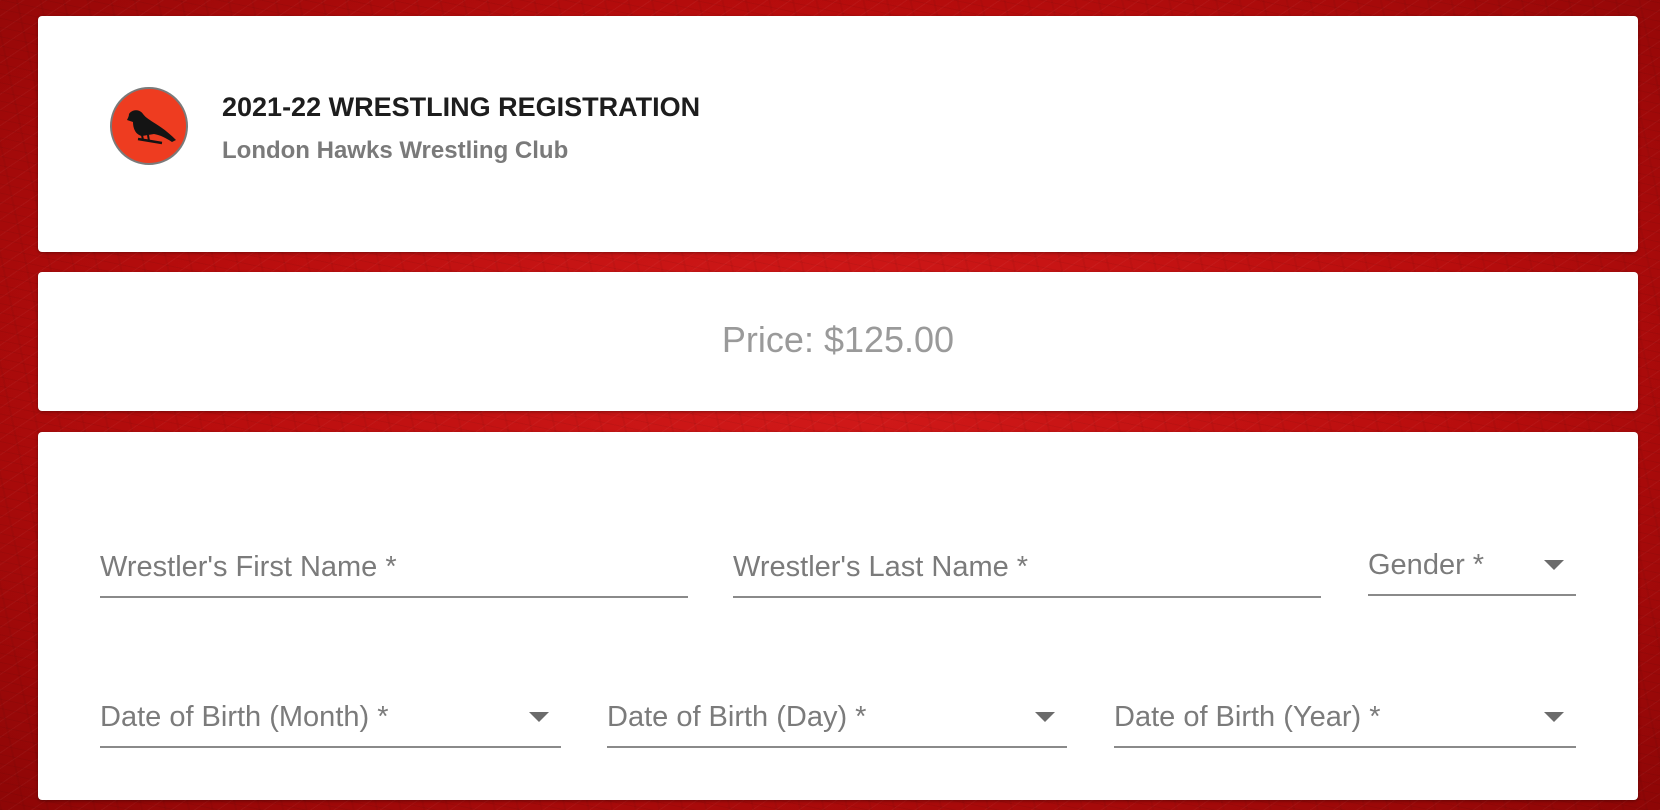 The width and height of the screenshot is (1660, 810). I want to click on dob-month-label: Date of Birth (Month) *, so click(244, 717).